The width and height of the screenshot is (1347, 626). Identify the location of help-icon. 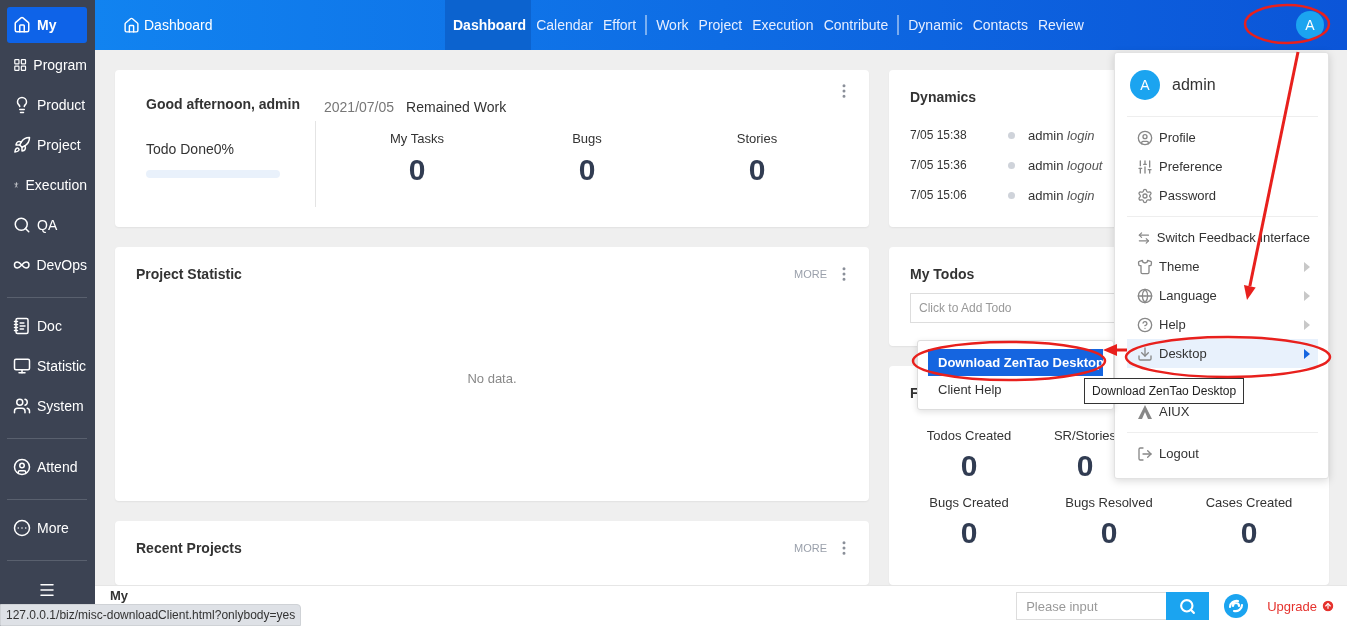
(1145, 324).